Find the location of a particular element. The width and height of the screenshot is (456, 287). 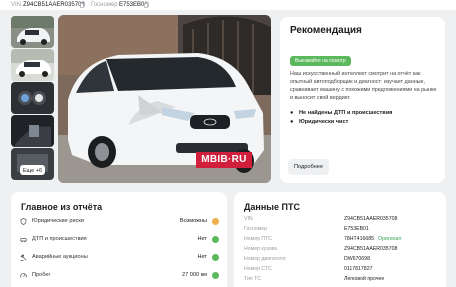

pts-label: Номер СТС is located at coordinates (258, 269).